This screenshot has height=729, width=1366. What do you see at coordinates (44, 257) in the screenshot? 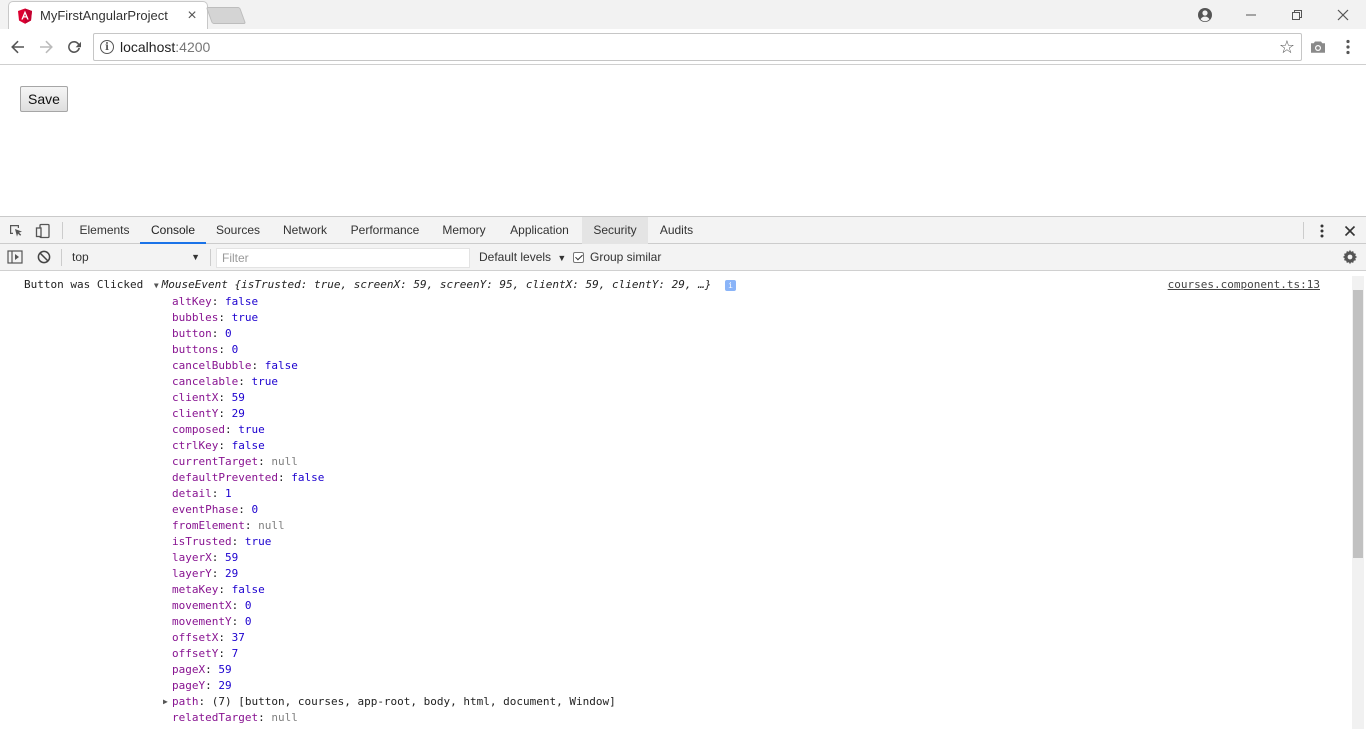
I see `clear-console-icon` at bounding box center [44, 257].